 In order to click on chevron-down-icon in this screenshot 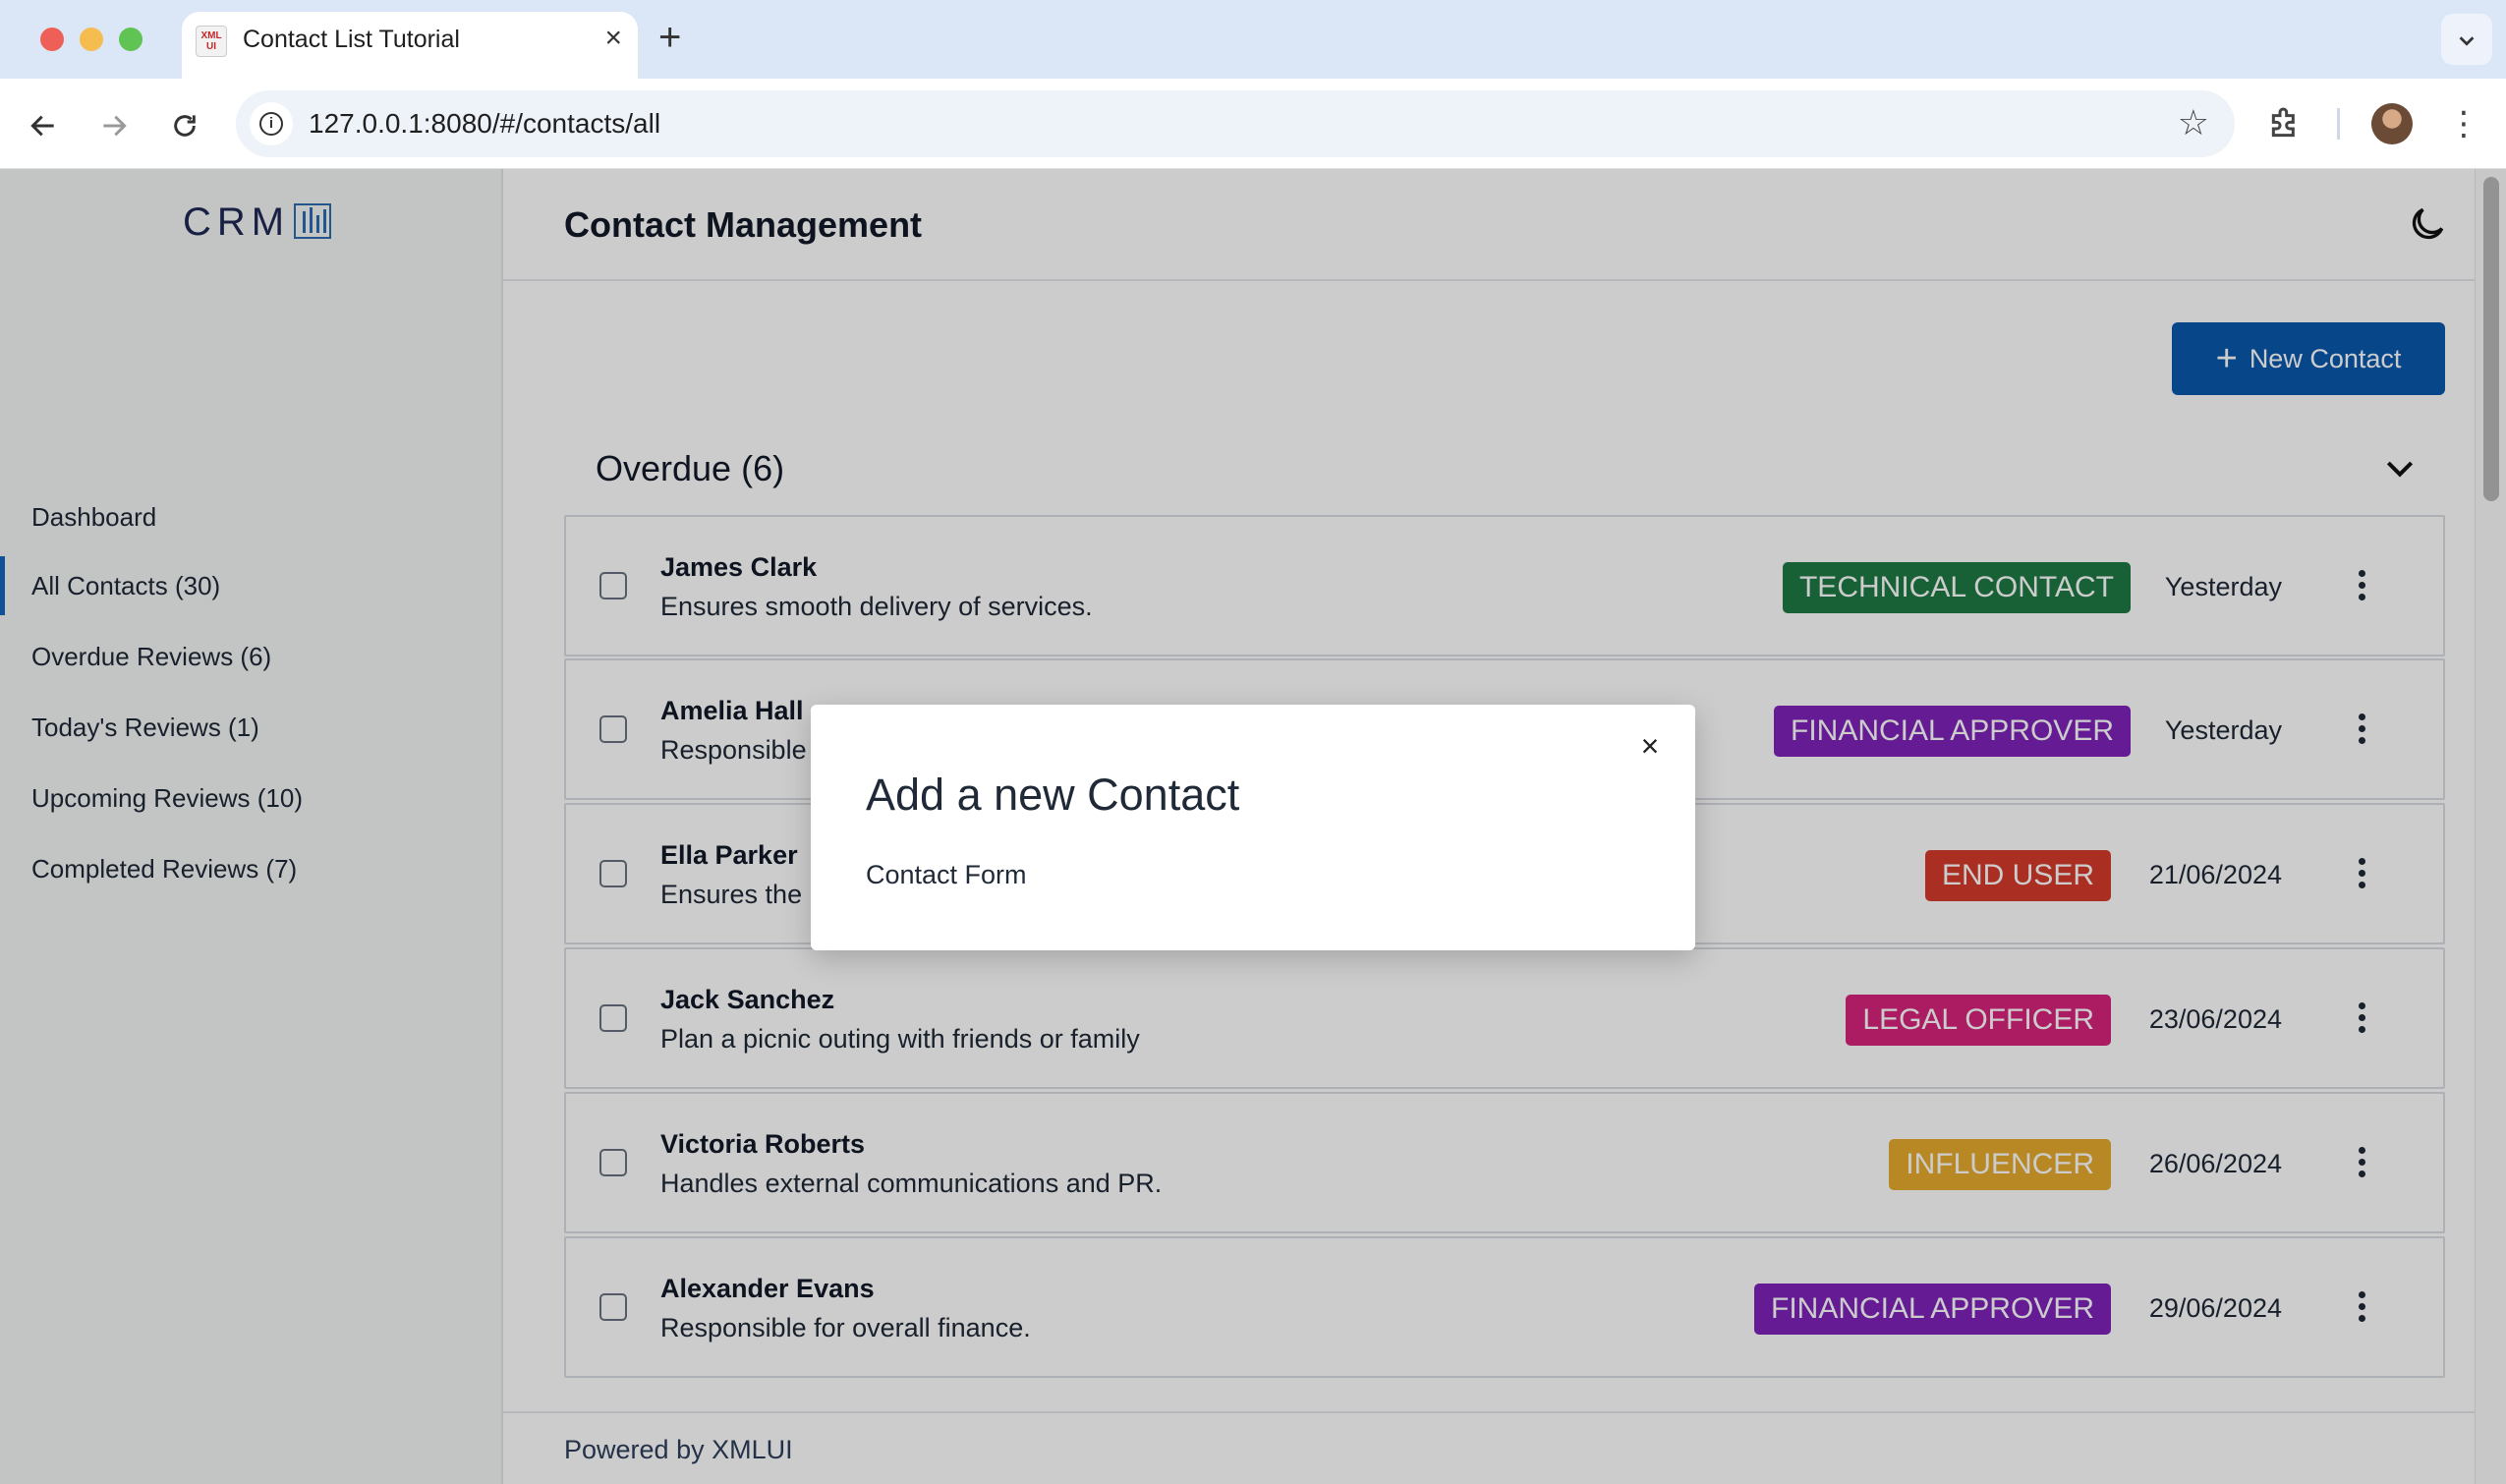, I will do `click(2467, 41)`.